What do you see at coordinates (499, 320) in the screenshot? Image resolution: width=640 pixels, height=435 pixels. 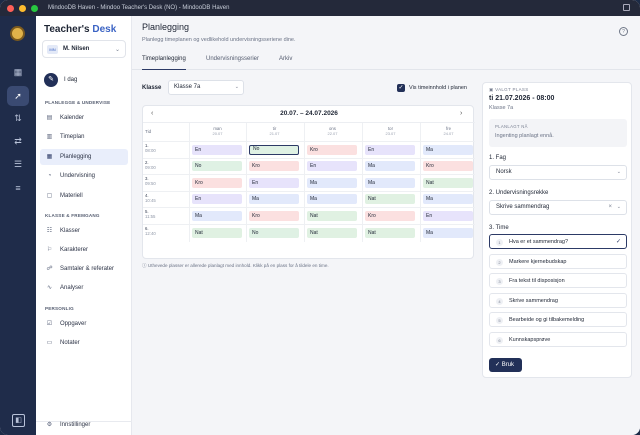 I see `lesson-number: 5` at bounding box center [499, 320].